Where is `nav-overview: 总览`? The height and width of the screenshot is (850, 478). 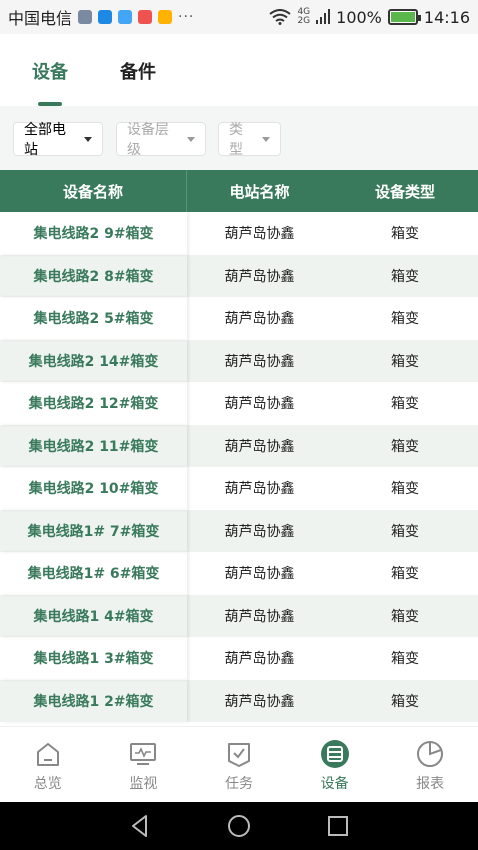
nav-overview: 总览 is located at coordinates (48, 764).